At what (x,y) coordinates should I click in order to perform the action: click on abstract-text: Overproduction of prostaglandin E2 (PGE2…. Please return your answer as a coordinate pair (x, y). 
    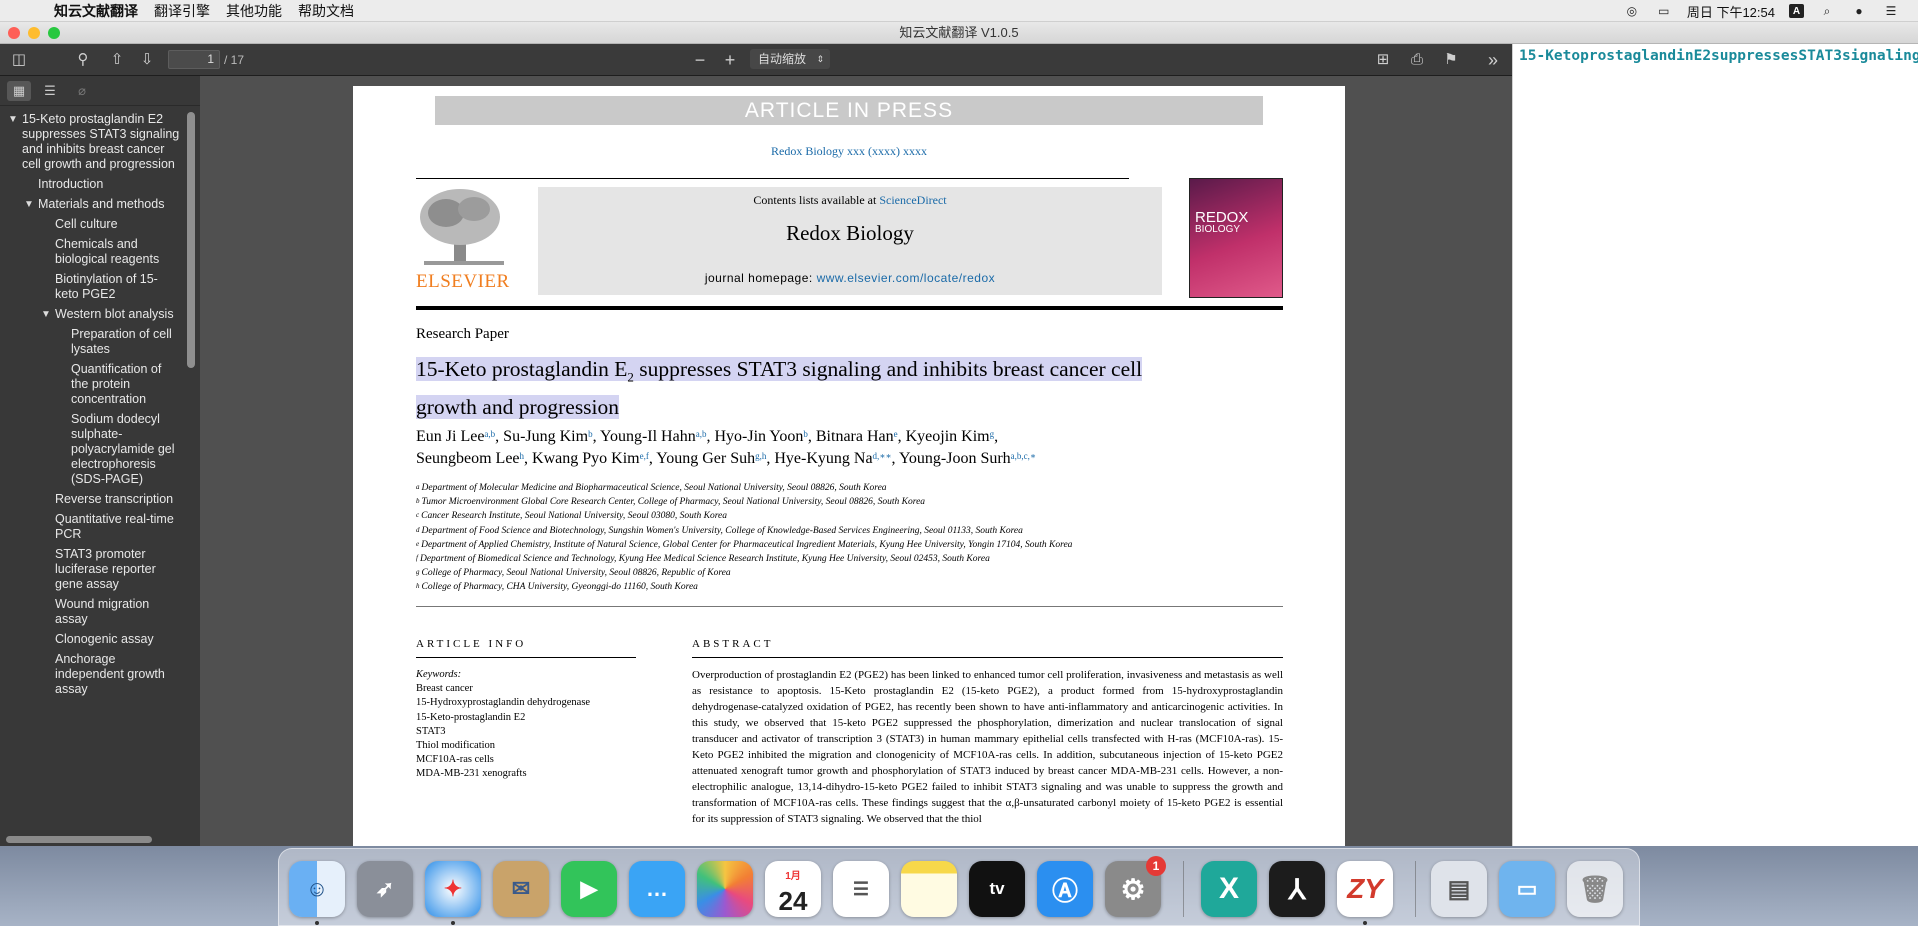
    Looking at the image, I should click on (987, 747).